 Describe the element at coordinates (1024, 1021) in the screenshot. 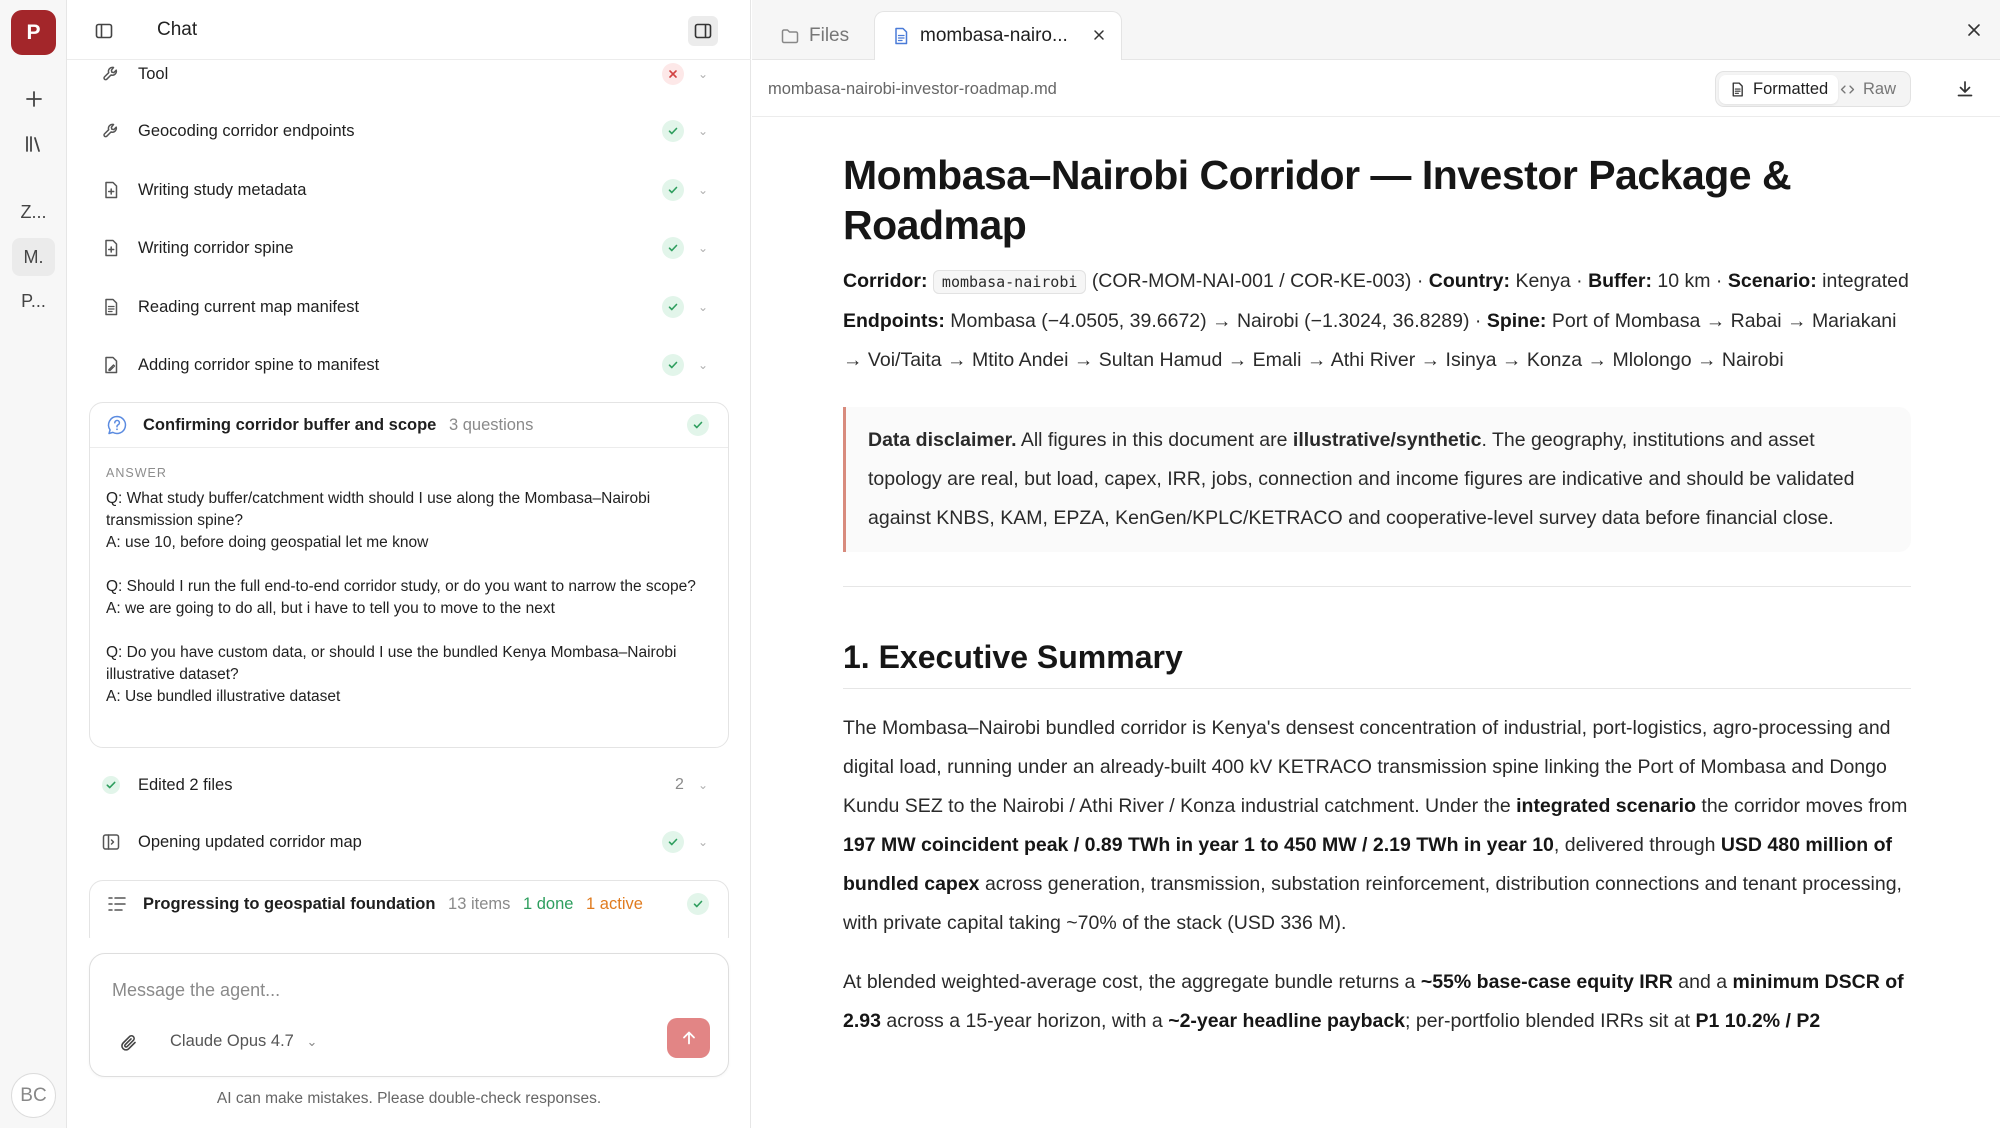

I see `para-text: across a 15-year horizon, with a` at that location.